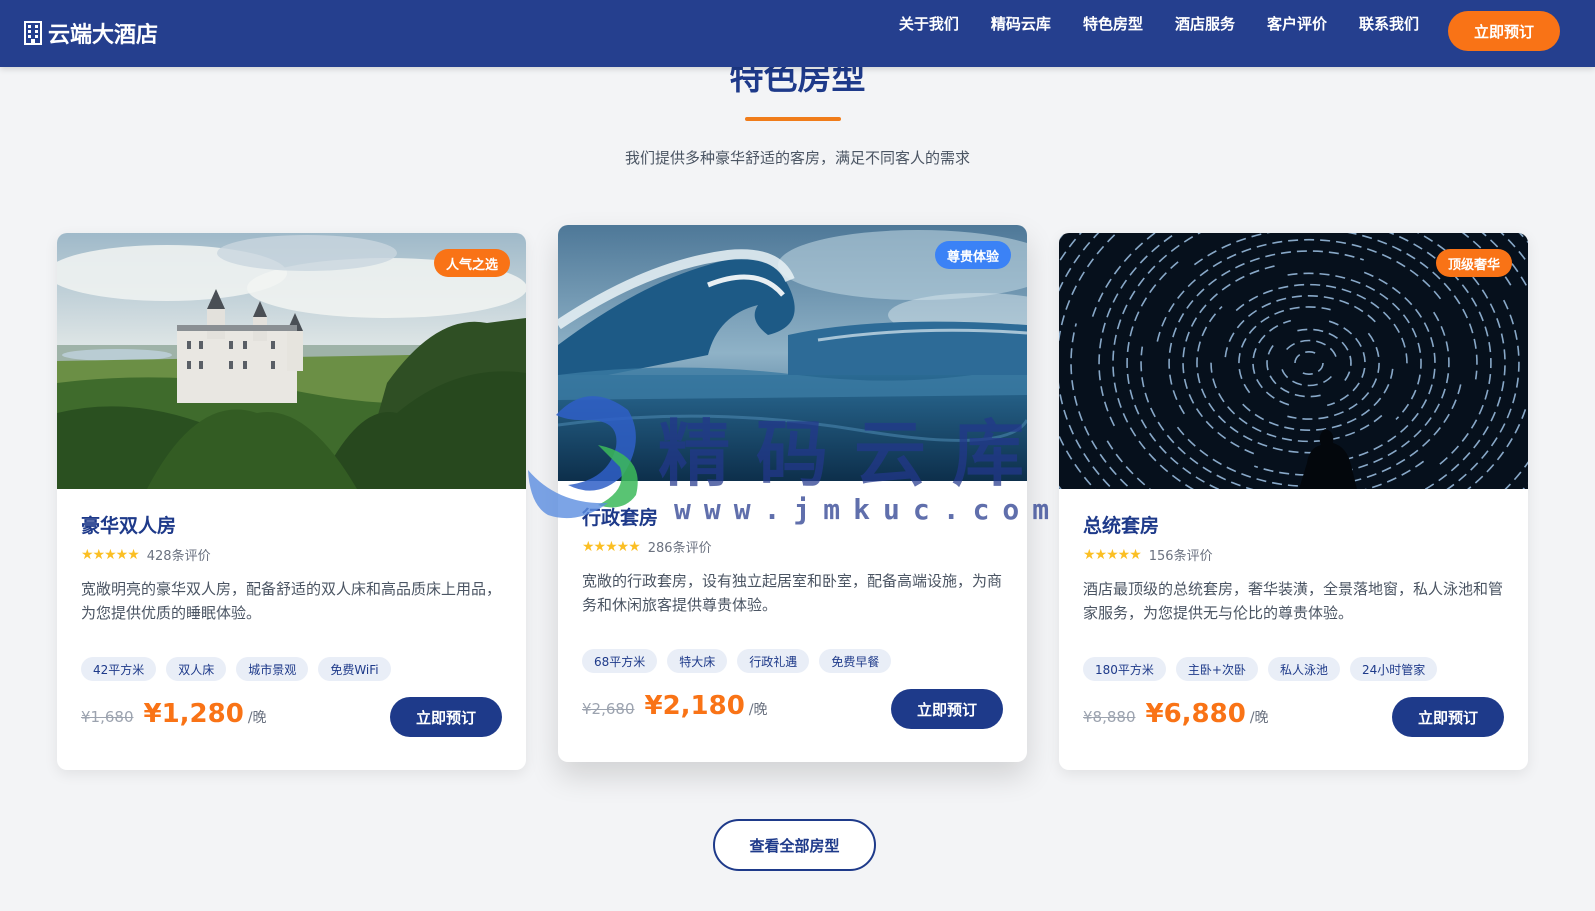  I want to click on review-count: 428条评价, so click(178, 556).